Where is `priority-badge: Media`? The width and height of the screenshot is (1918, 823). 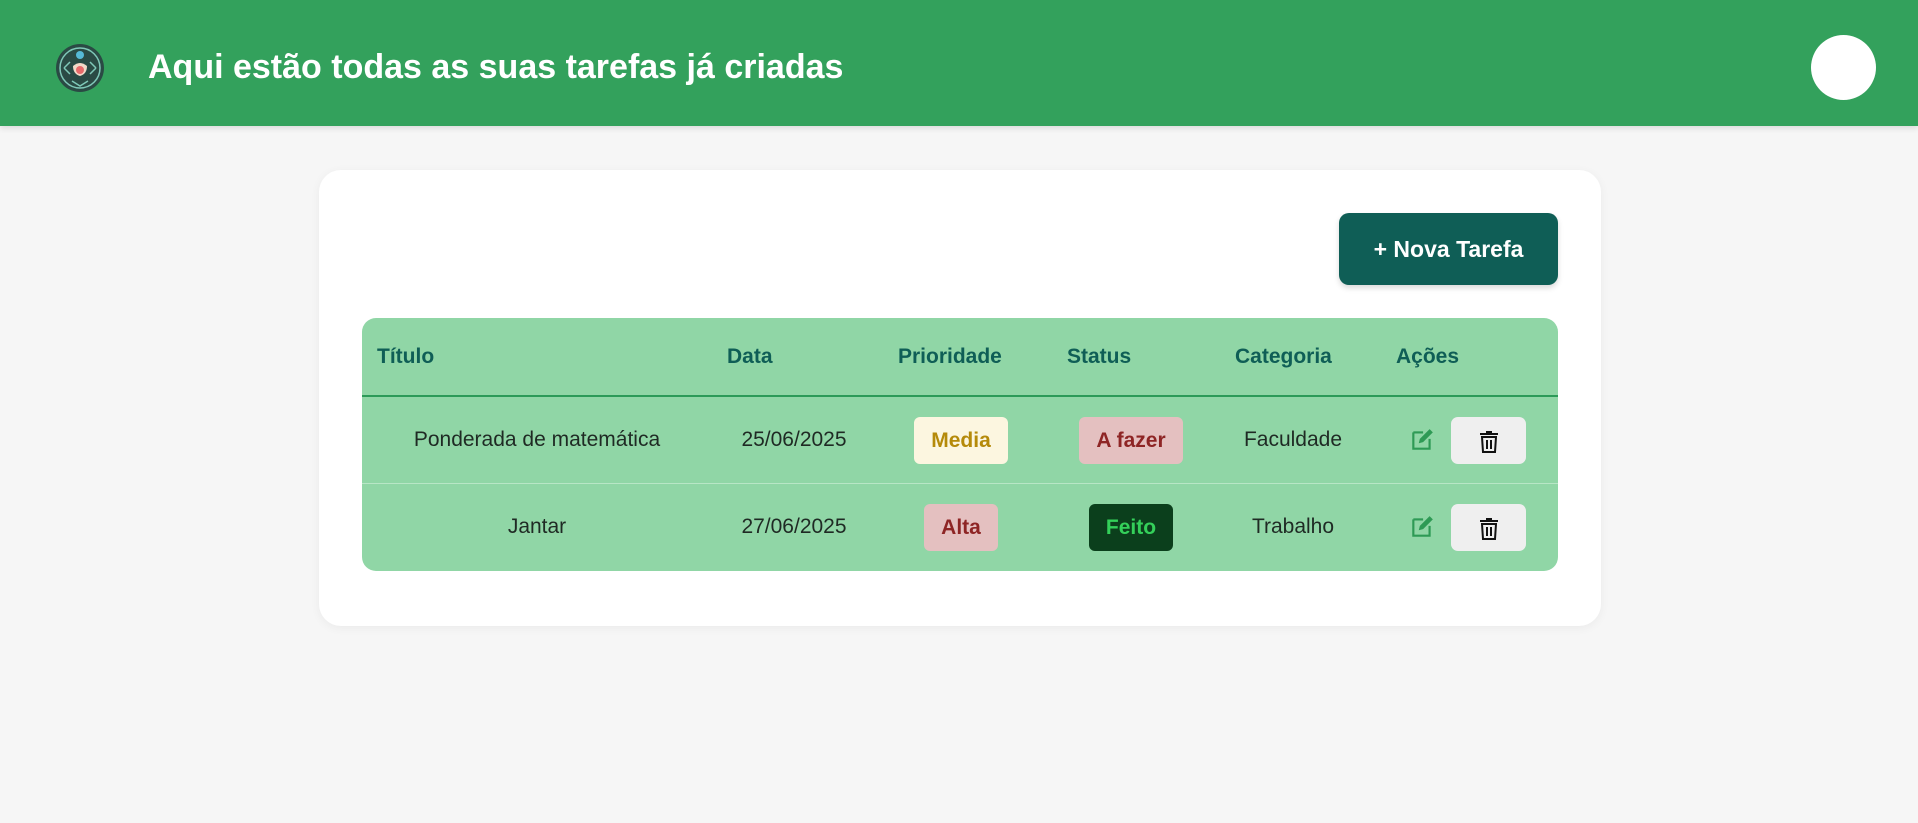
priority-badge: Media is located at coordinates (961, 440).